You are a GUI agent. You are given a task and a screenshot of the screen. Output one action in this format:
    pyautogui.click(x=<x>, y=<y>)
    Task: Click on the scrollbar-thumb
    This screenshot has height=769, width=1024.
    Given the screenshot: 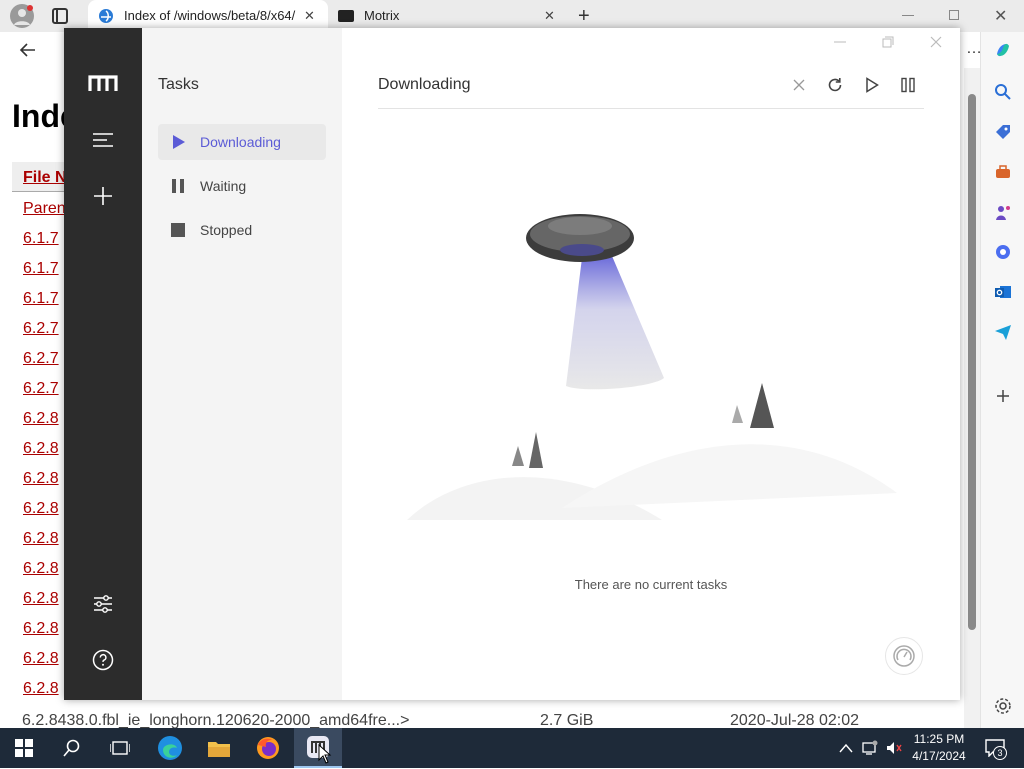 What is the action you would take?
    pyautogui.click(x=972, y=362)
    